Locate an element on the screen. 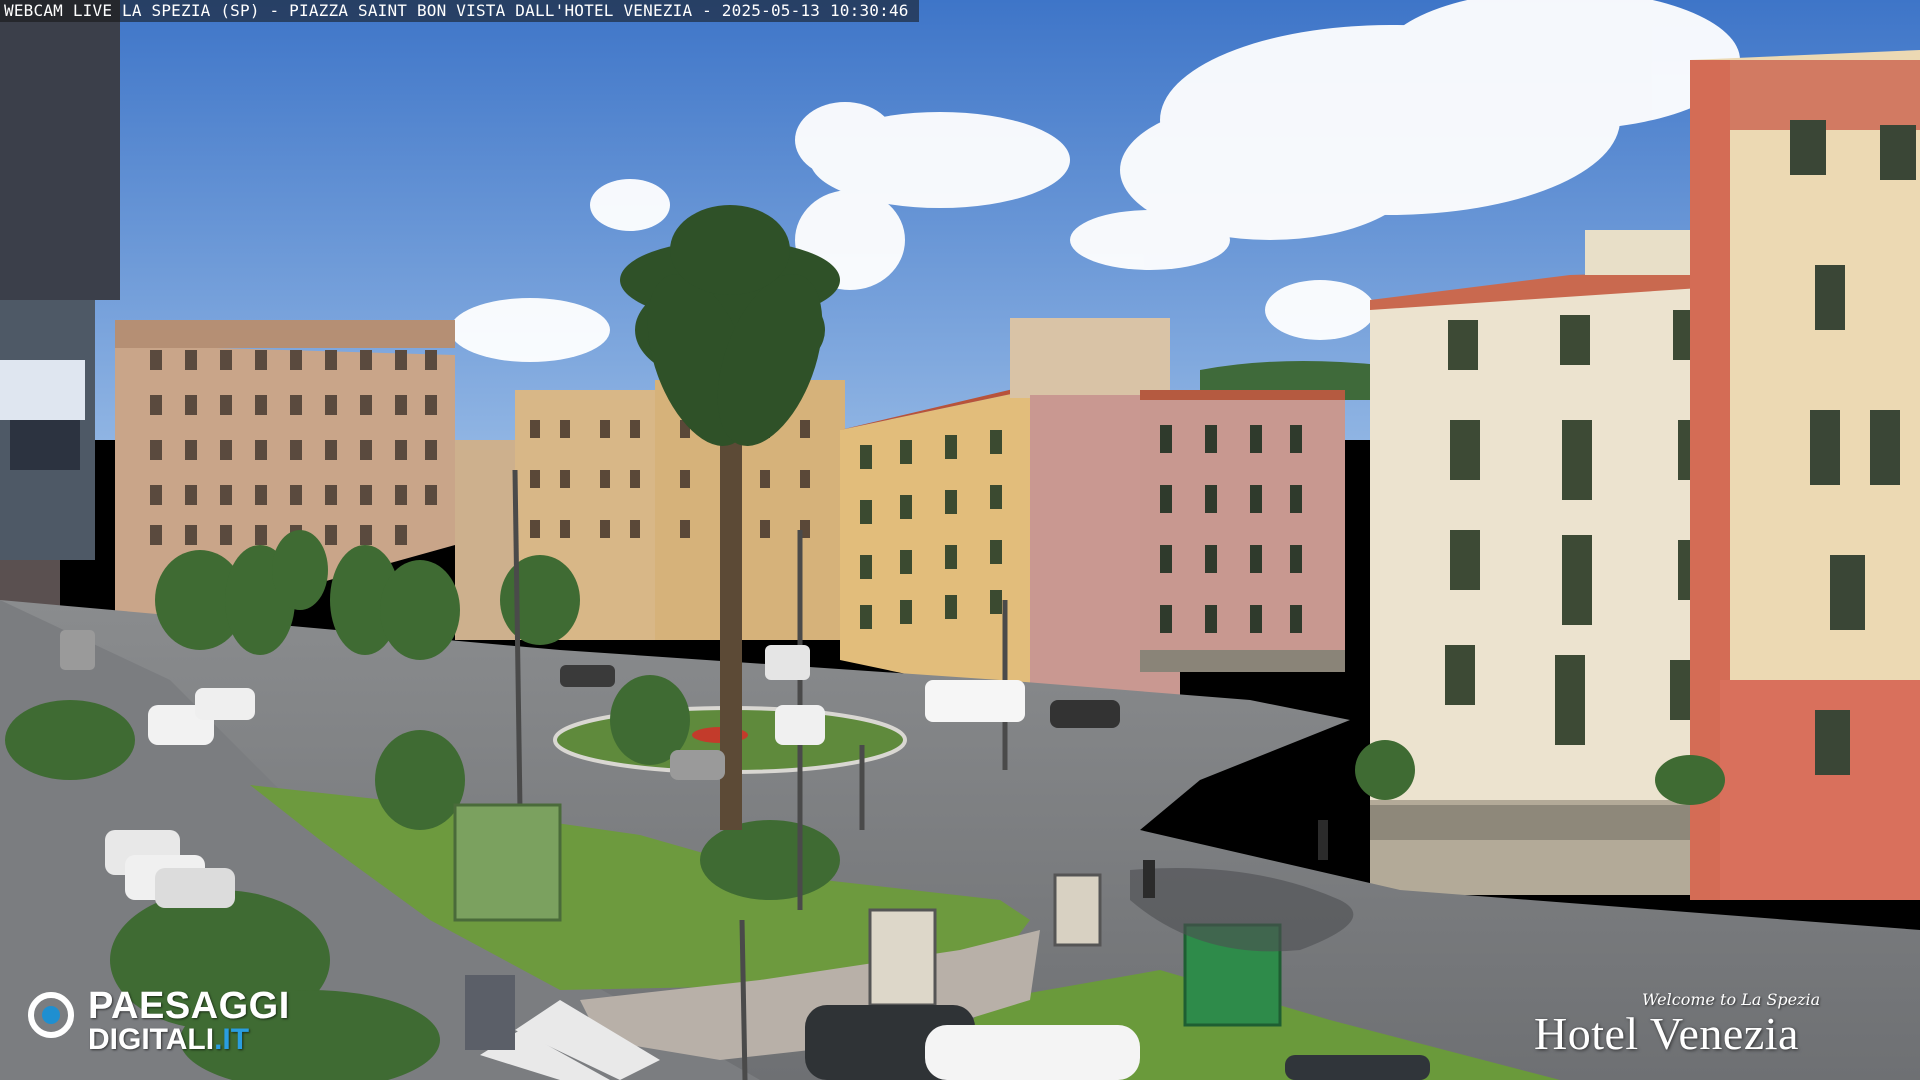  logo-line2-tld: .IT is located at coordinates (232, 1039).